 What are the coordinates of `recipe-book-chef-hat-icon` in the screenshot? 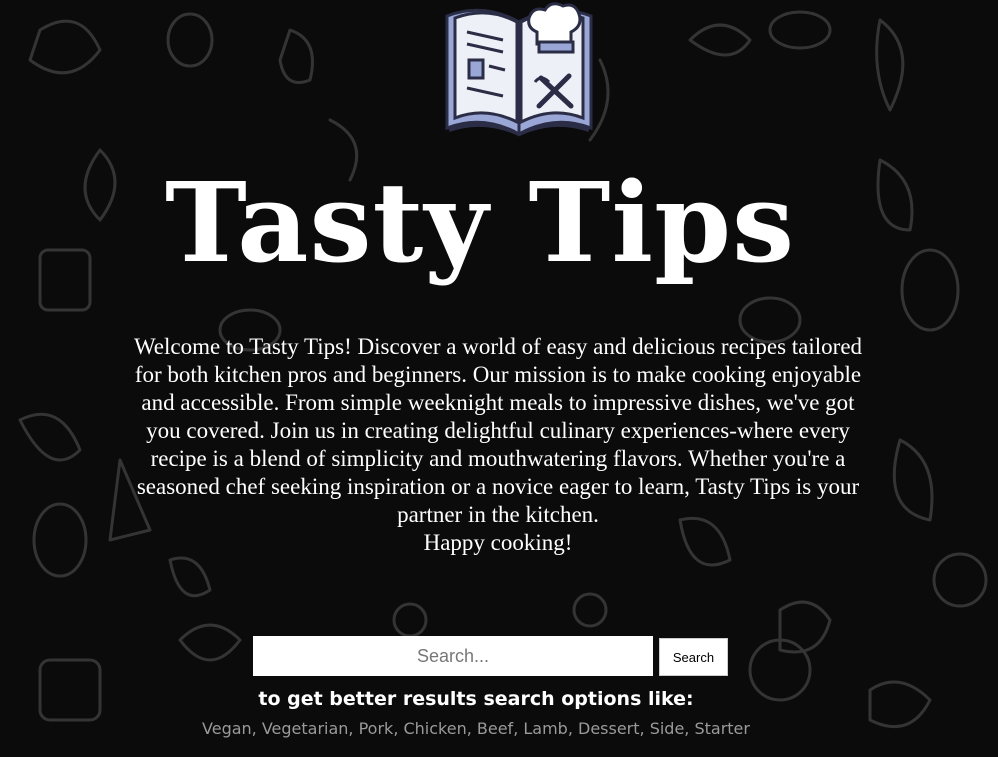 It's located at (519, 69).